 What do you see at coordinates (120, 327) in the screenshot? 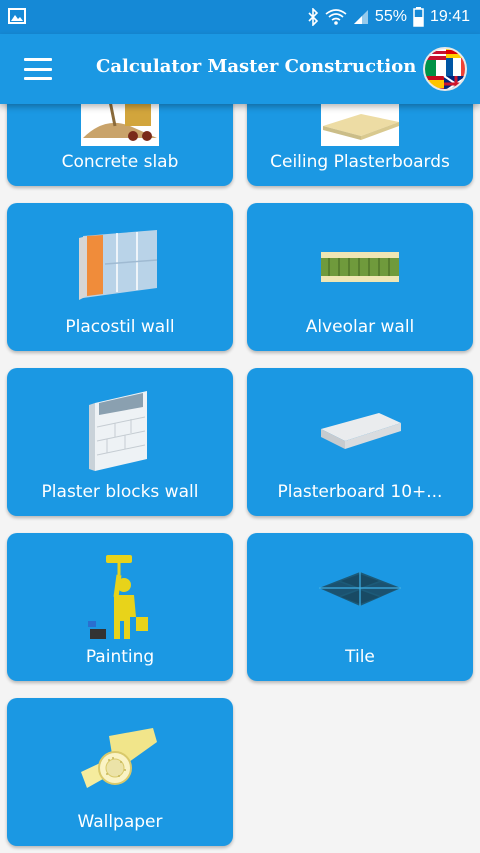
I see `card-label: Placostil wall` at bounding box center [120, 327].